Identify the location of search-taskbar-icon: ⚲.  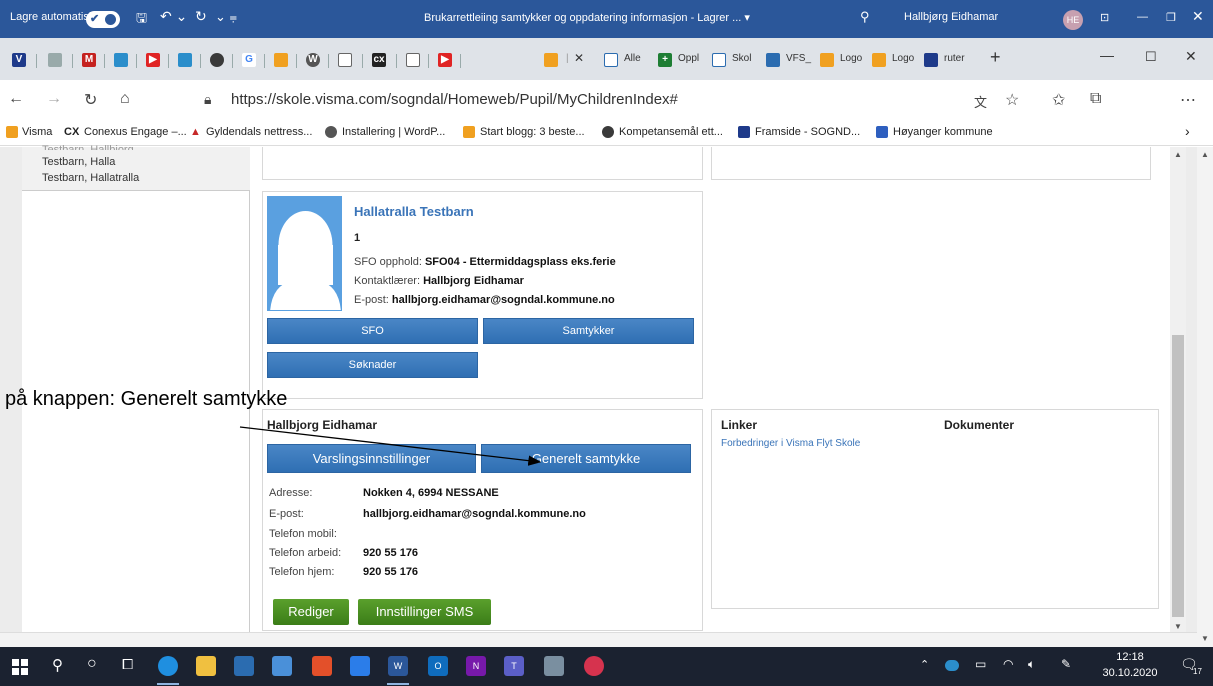
(57, 665).